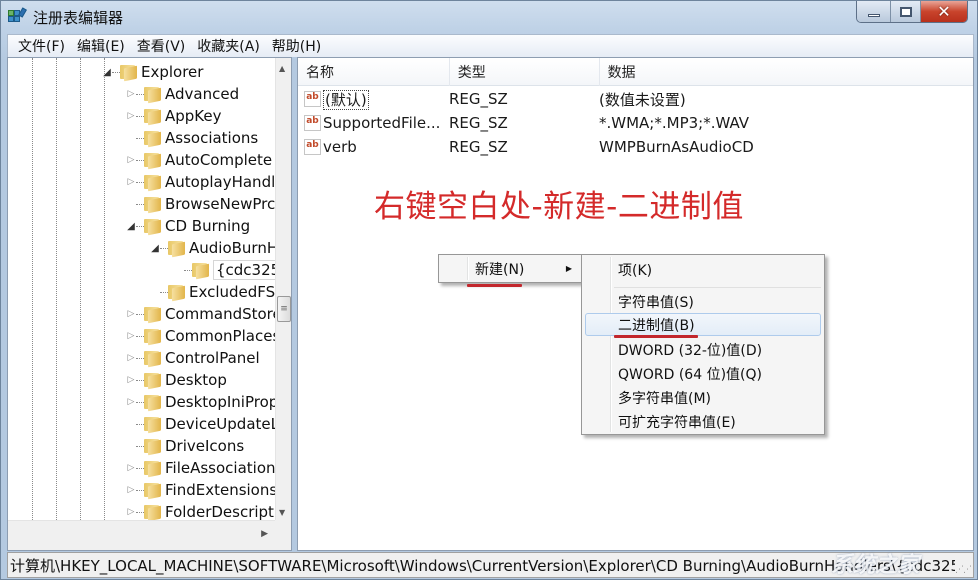 The width and height of the screenshot is (978, 580). Describe the element at coordinates (161, 46) in the screenshot. I see `menu-view: 查看(V)` at that location.